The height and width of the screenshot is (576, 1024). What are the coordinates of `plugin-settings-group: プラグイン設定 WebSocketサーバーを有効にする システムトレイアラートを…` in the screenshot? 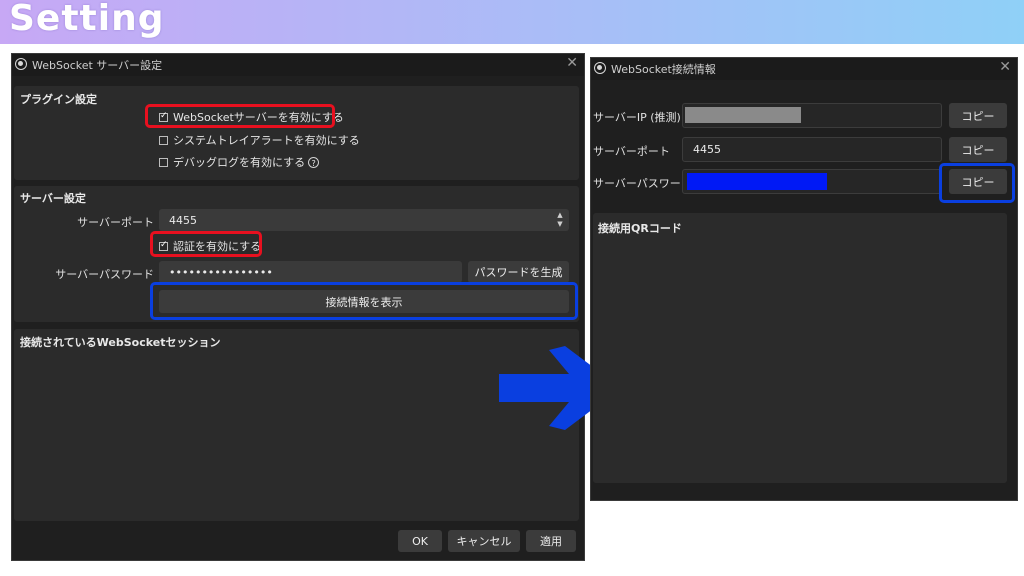 It's located at (296, 133).